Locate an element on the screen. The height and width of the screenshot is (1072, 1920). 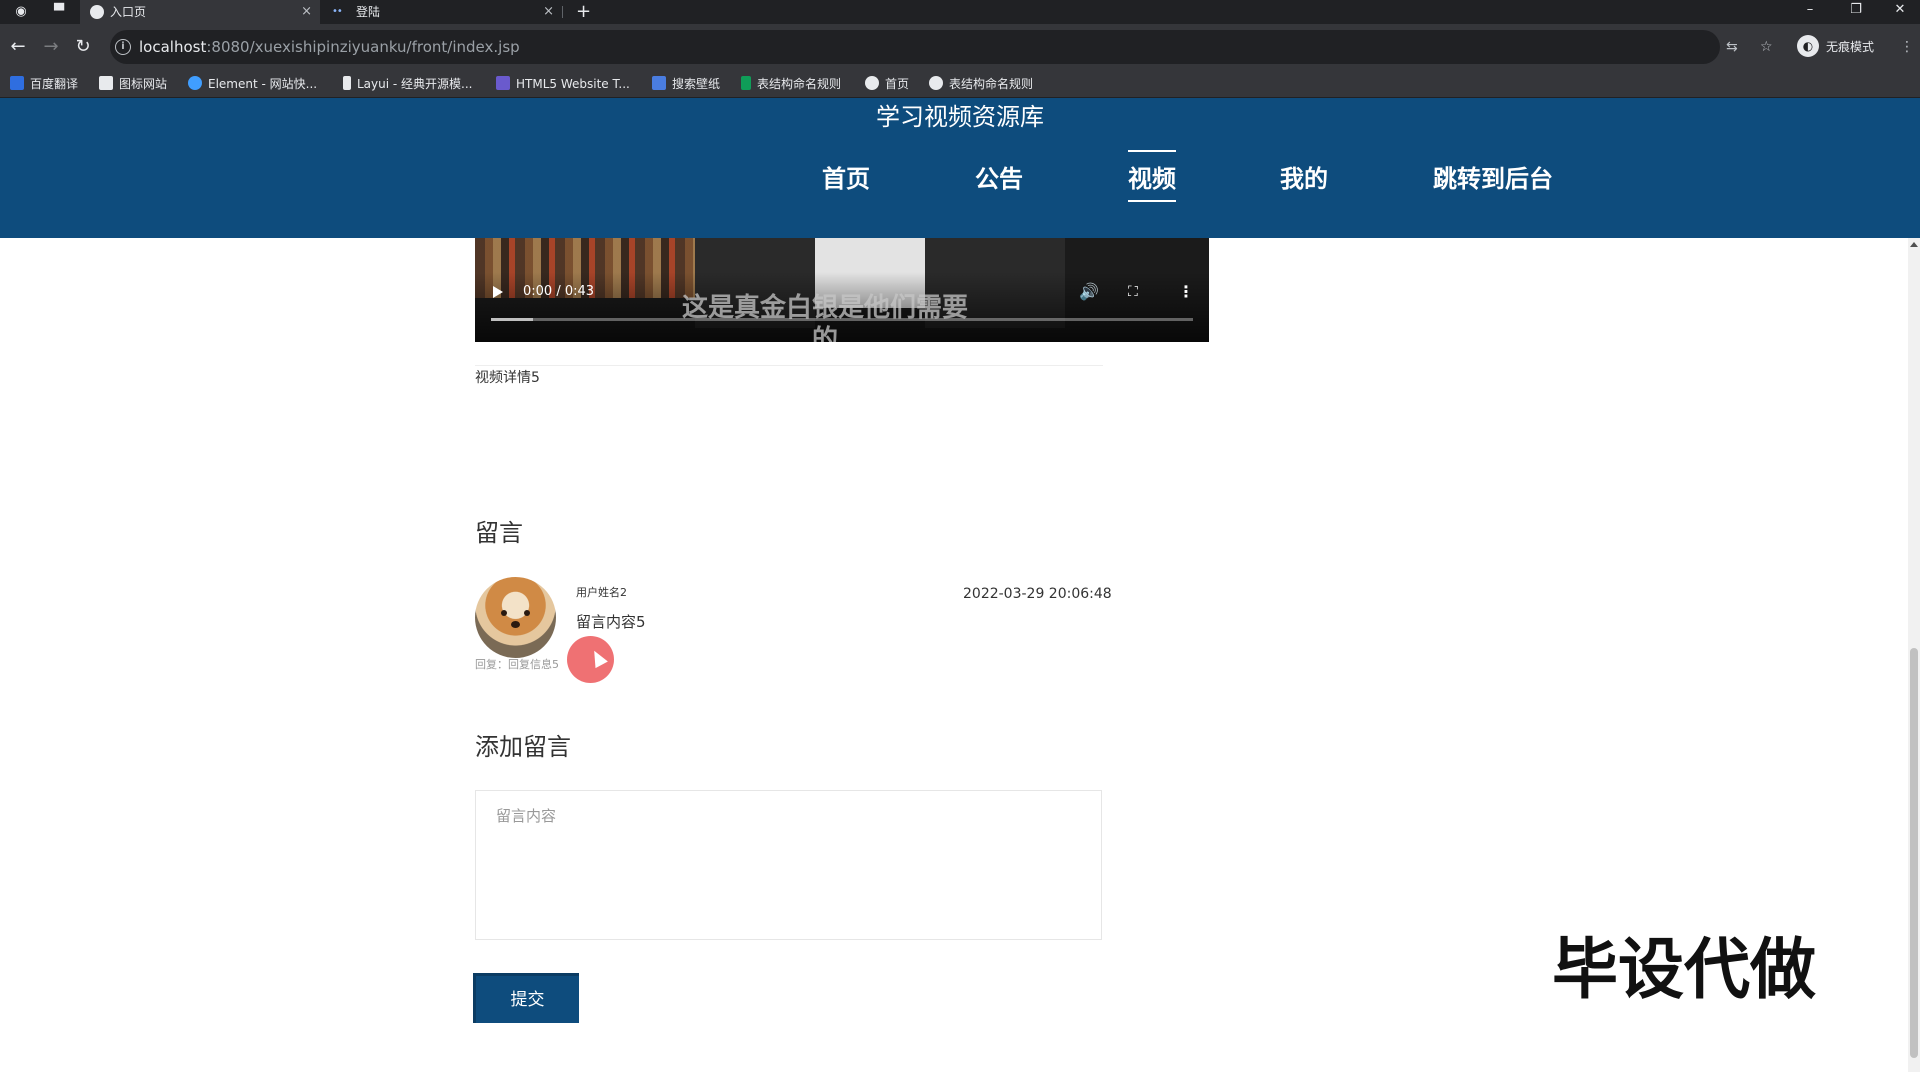
incognito-icon: ◐ is located at coordinates (1808, 46).